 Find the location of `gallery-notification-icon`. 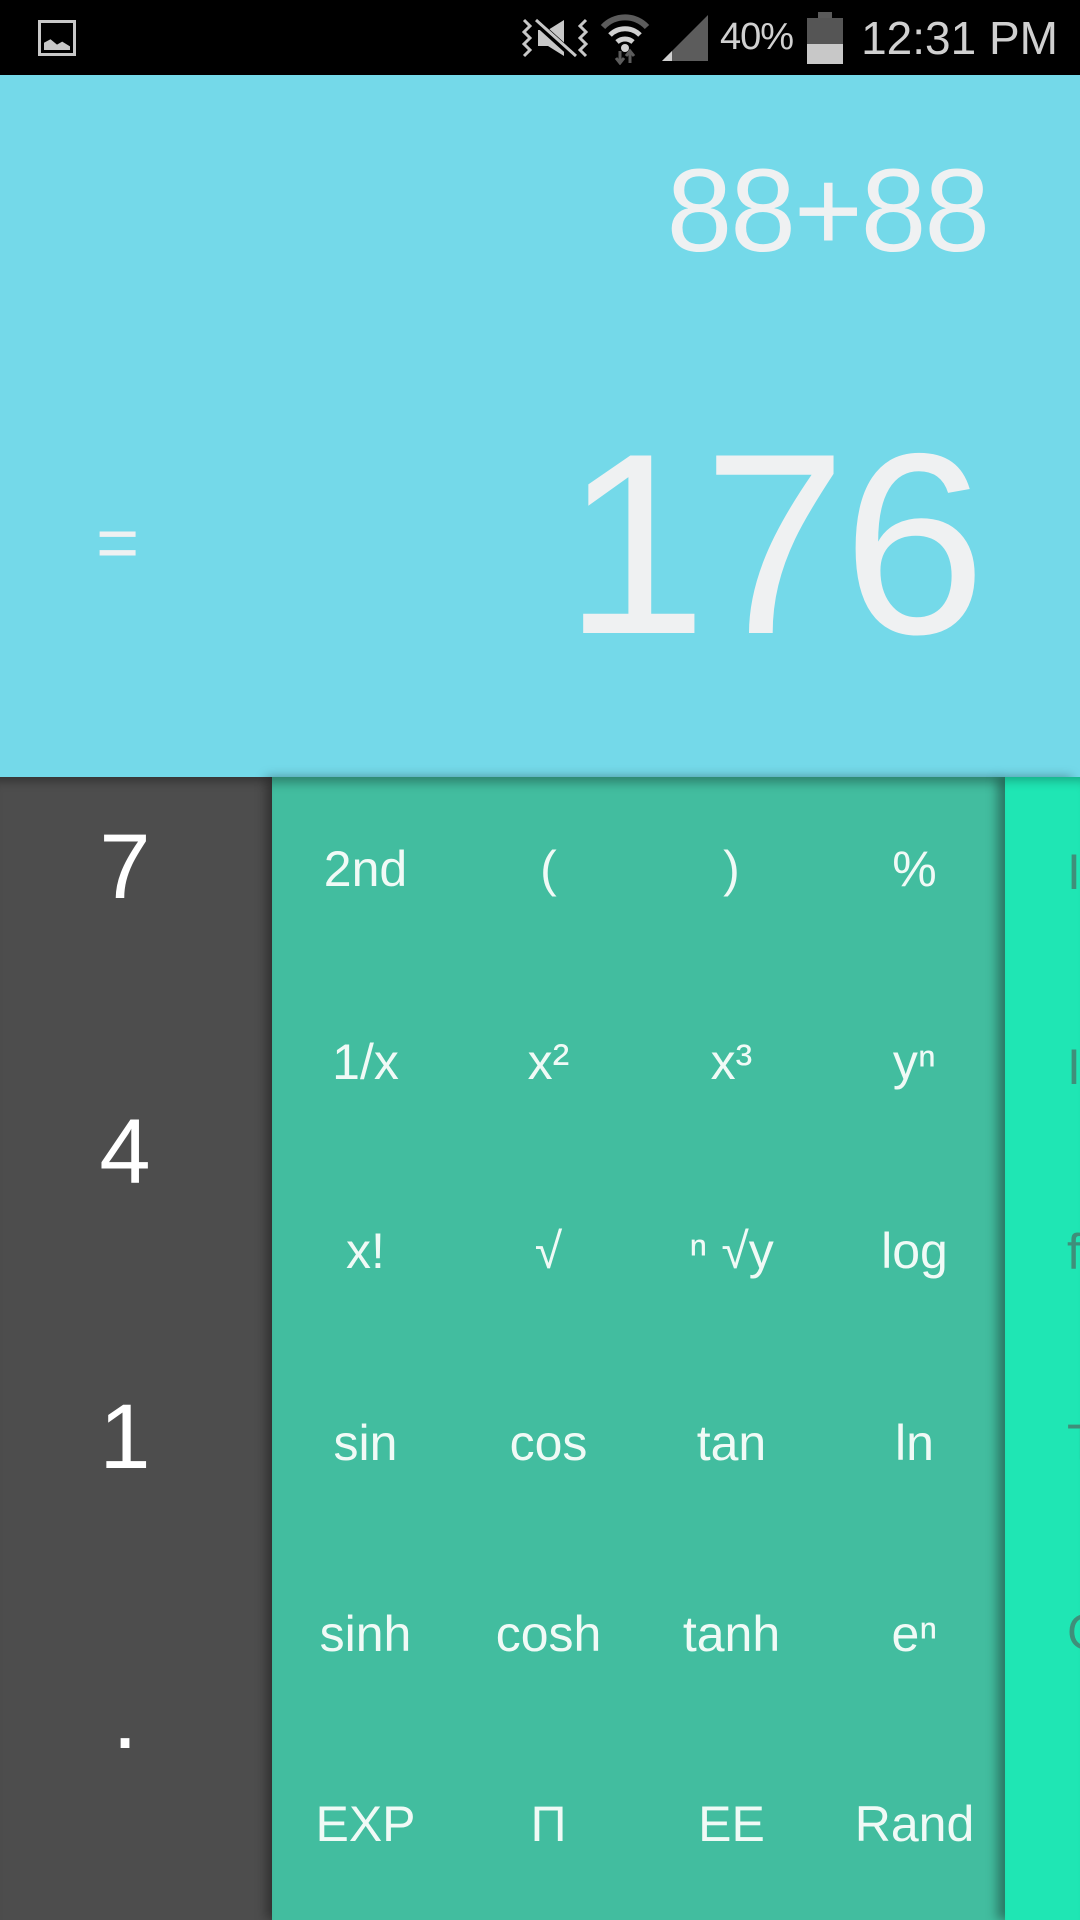

gallery-notification-icon is located at coordinates (57, 38).